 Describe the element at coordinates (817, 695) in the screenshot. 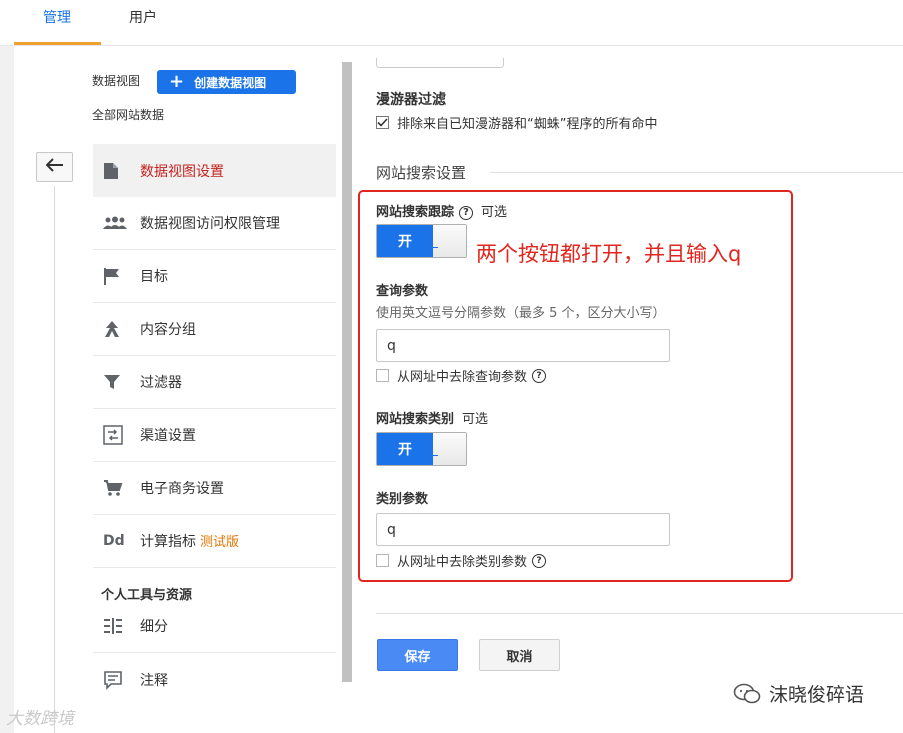

I see `watermark-right-text: 沫晓俊碎语` at that location.